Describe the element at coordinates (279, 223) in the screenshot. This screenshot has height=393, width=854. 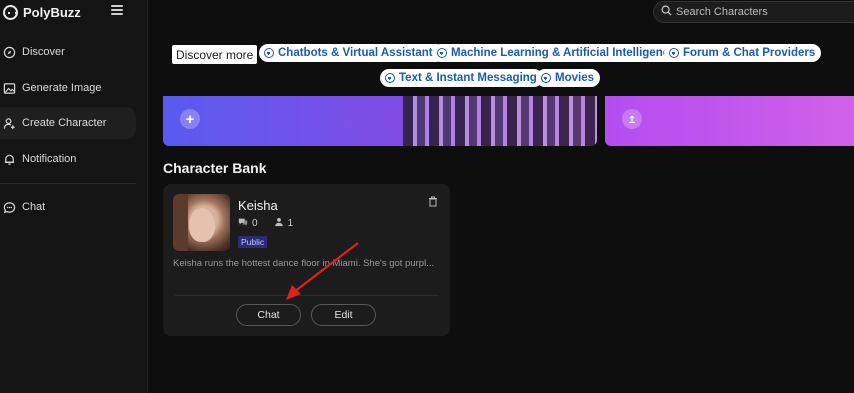
I see `follower-icon` at that location.